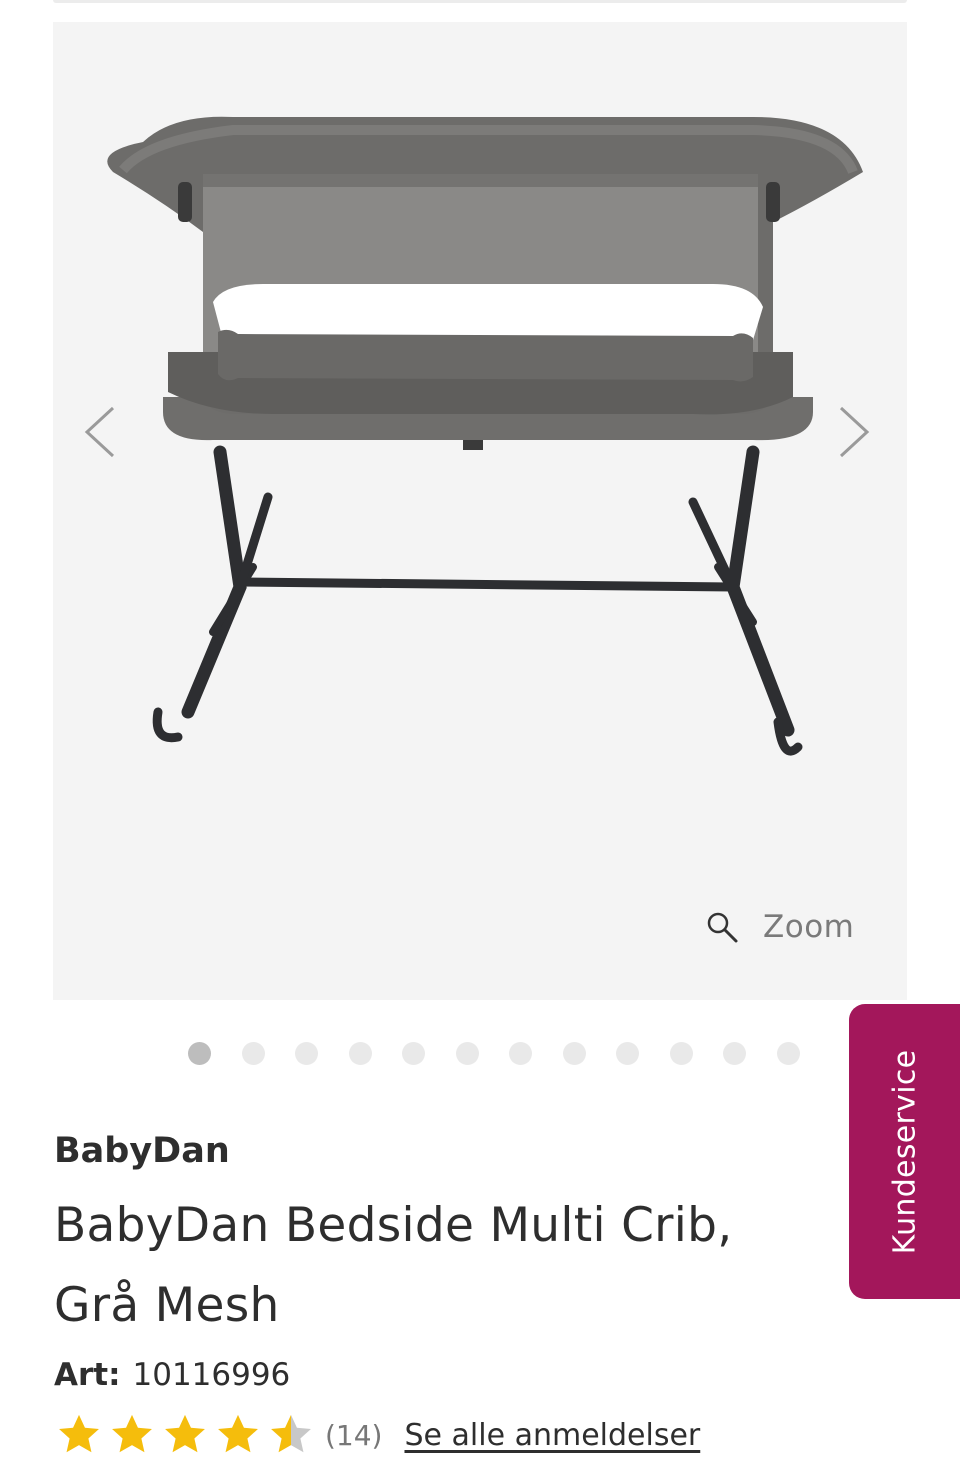  I want to click on review-count: (14), so click(354, 1435).